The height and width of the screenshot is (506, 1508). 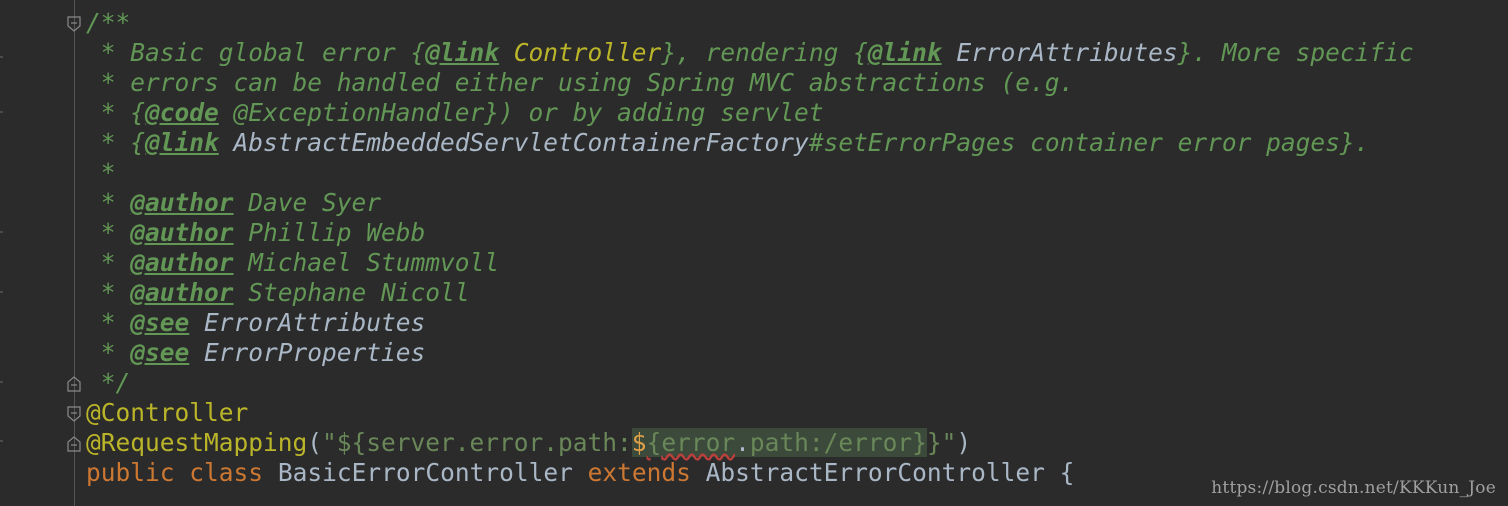 I want to click on placeholder-ident: error, so click(x=698, y=442).